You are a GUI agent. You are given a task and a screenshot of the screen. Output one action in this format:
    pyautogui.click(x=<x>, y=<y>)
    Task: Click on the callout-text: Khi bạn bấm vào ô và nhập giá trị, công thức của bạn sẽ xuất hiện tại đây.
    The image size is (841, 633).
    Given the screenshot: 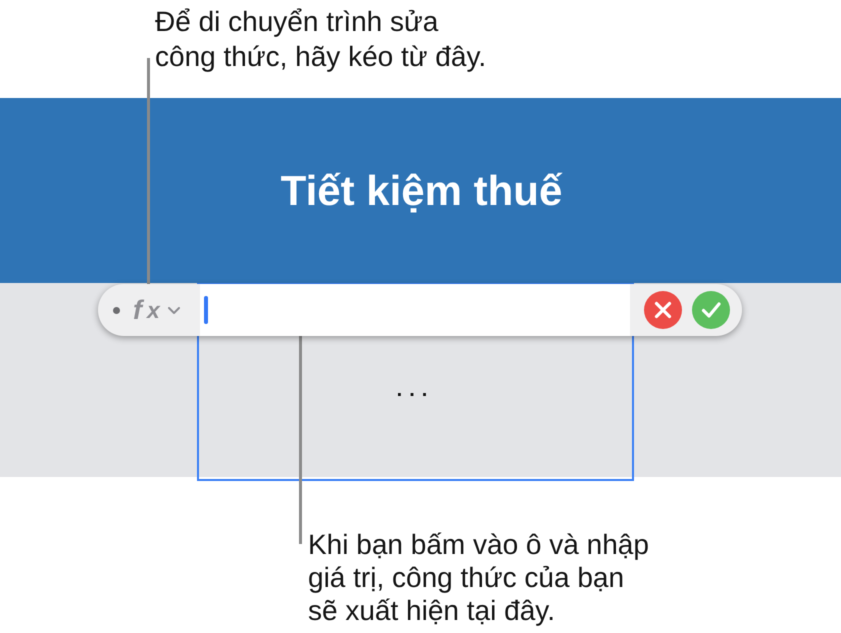 What is the action you would take?
    pyautogui.click(x=479, y=577)
    